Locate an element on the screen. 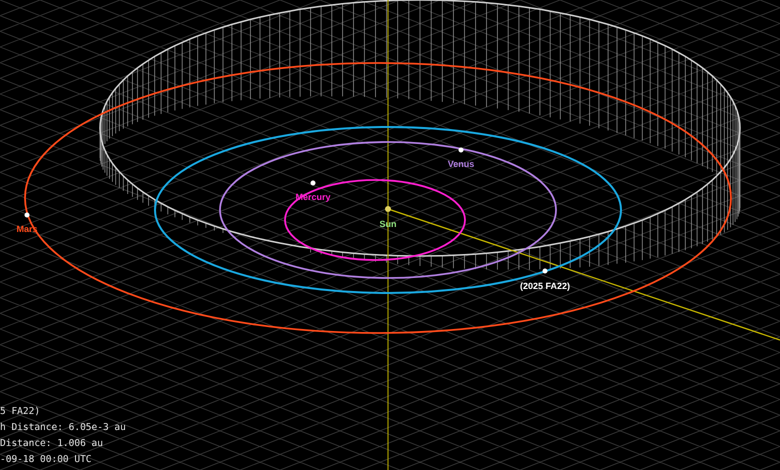 The image size is (780, 470). sun-dot is located at coordinates (388, 209).